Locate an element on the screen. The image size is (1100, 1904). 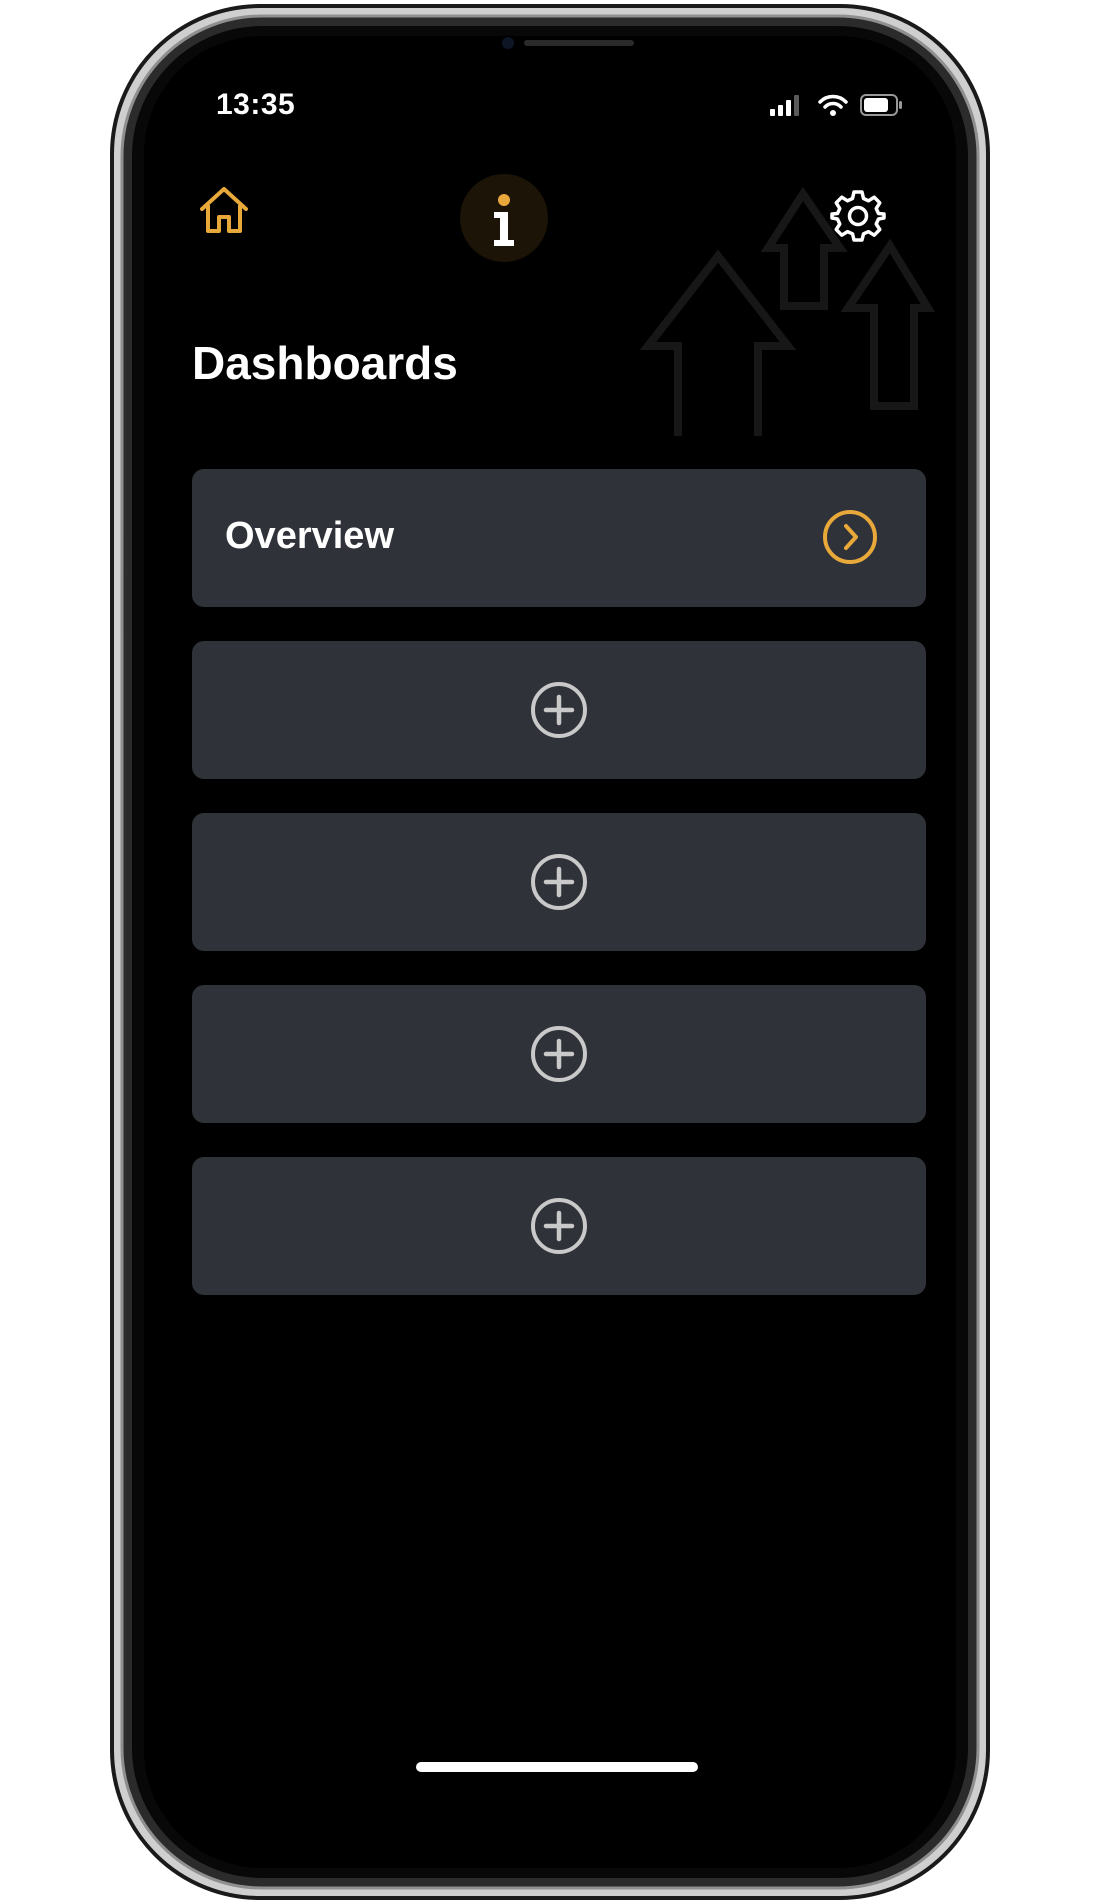
status-time: 13:35 is located at coordinates (256, 104).